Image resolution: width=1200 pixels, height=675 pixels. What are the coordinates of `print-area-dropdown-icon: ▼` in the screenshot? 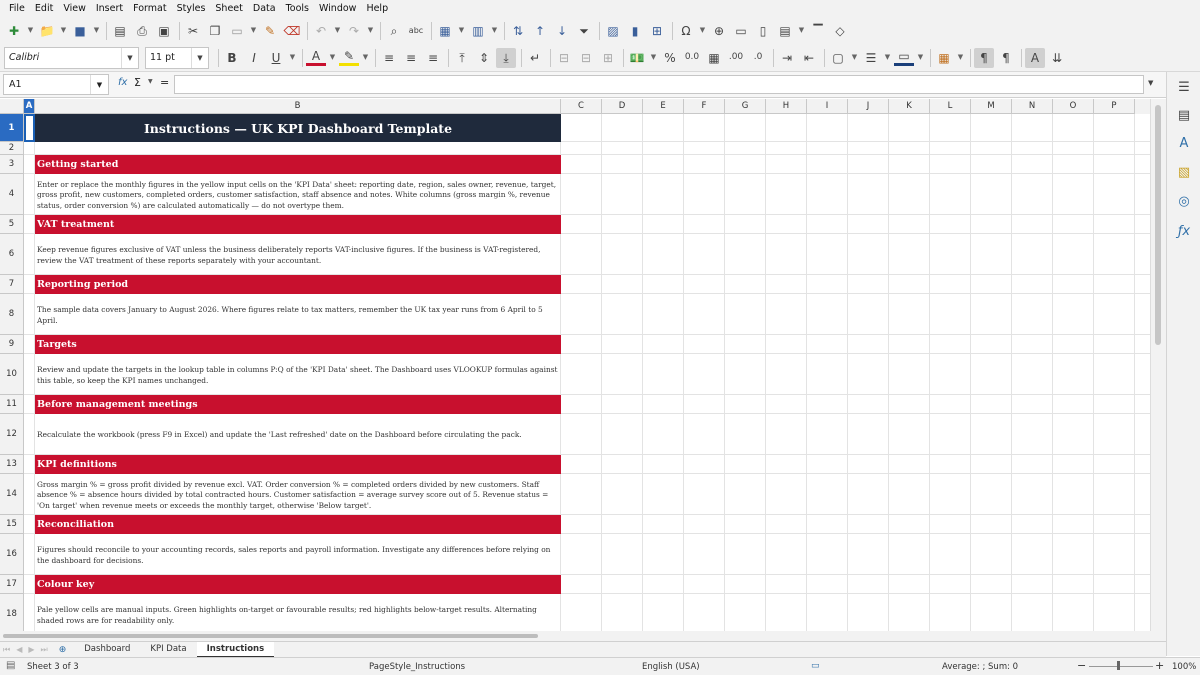 It's located at (801, 31).